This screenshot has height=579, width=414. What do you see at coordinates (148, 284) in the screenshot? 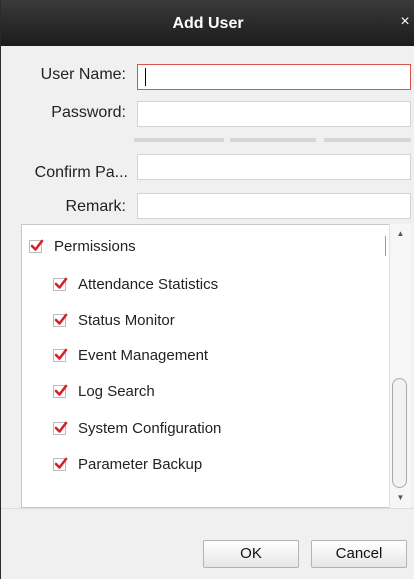
I see `permission-label: Attendance Statistics` at bounding box center [148, 284].